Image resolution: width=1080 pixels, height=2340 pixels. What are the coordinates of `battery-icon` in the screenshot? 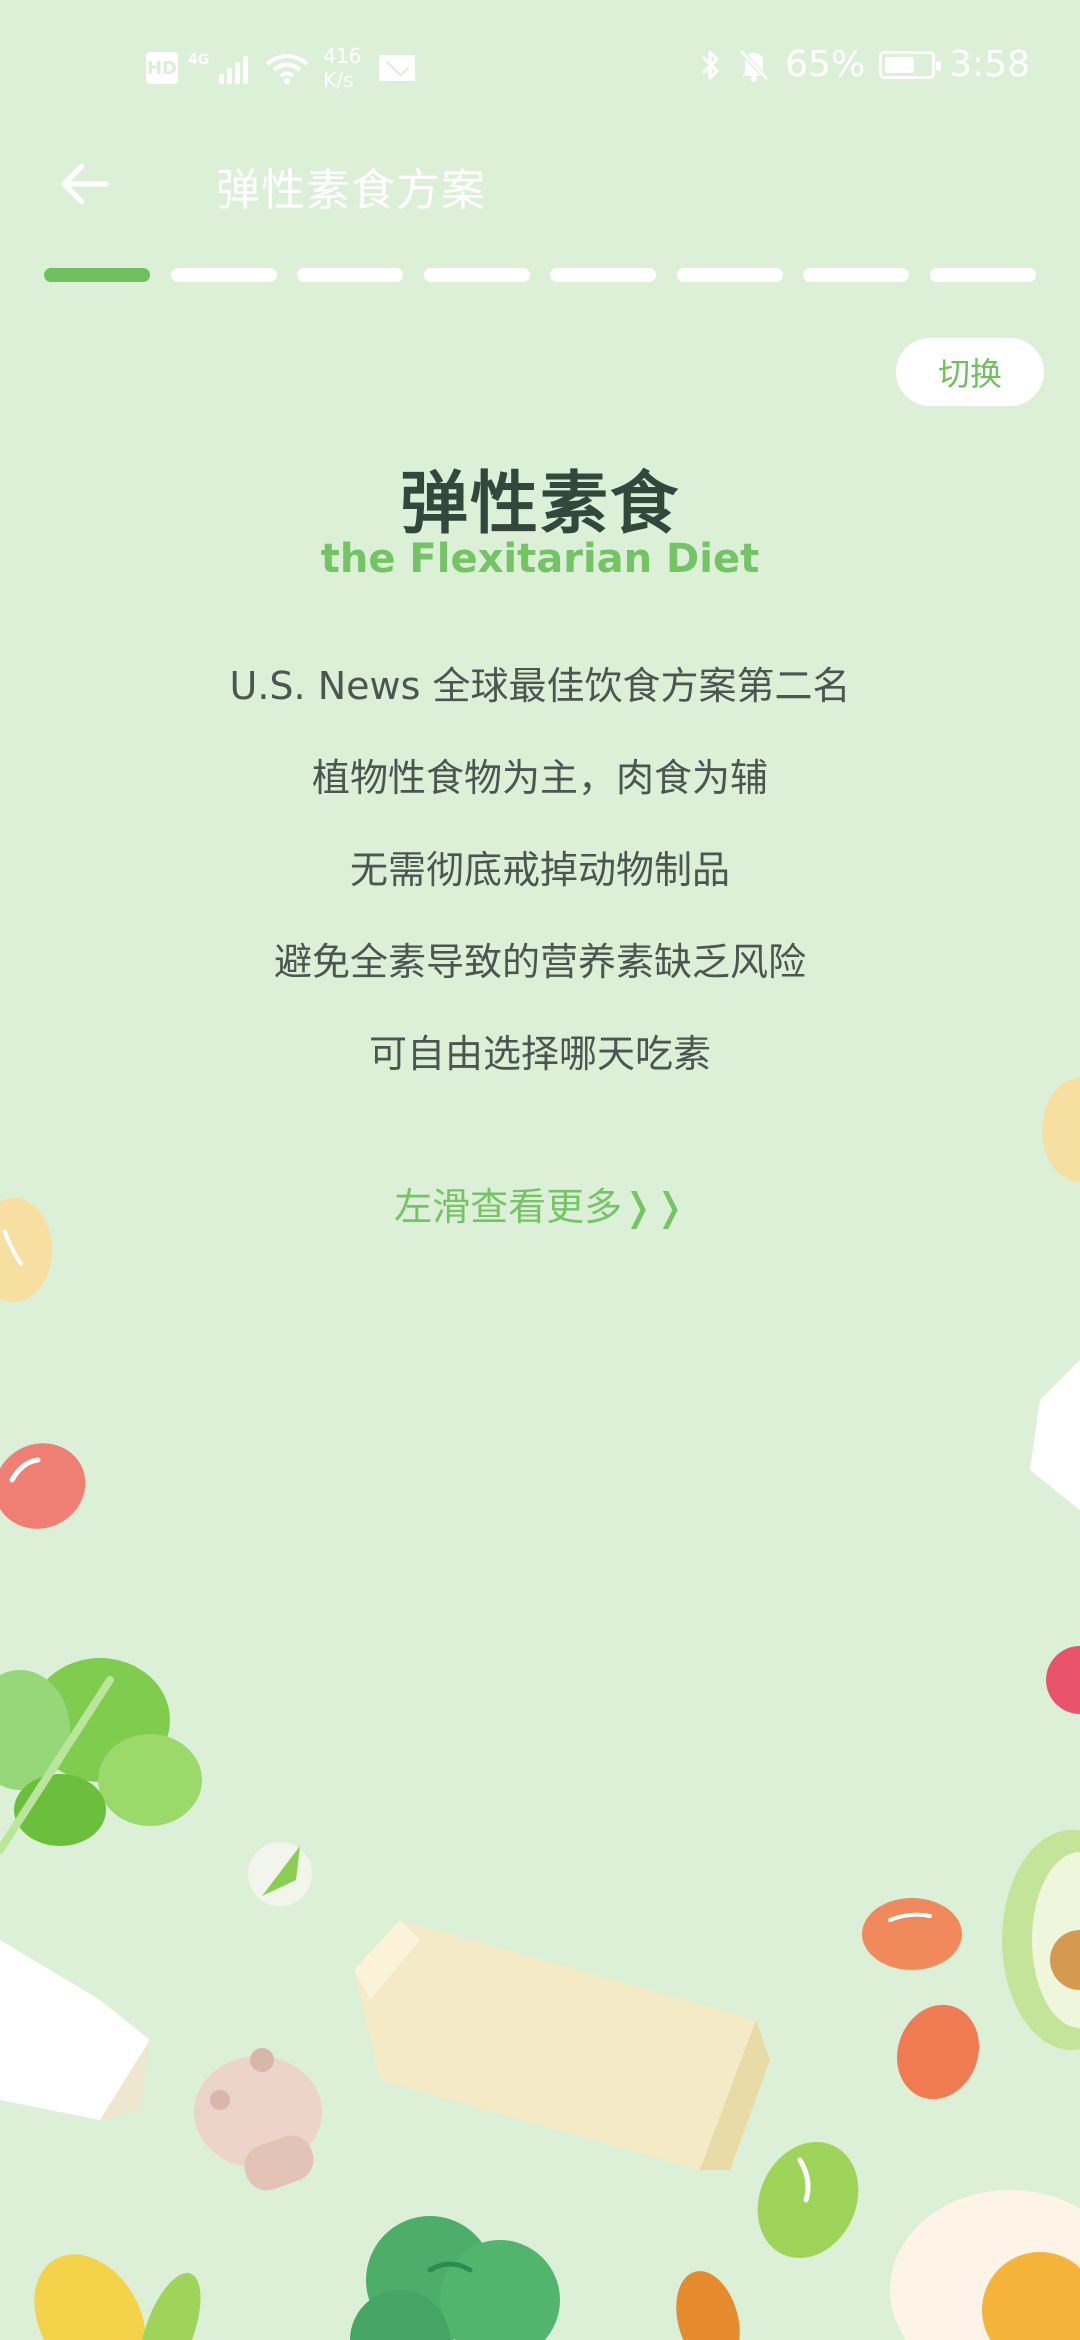 It's located at (910, 64).